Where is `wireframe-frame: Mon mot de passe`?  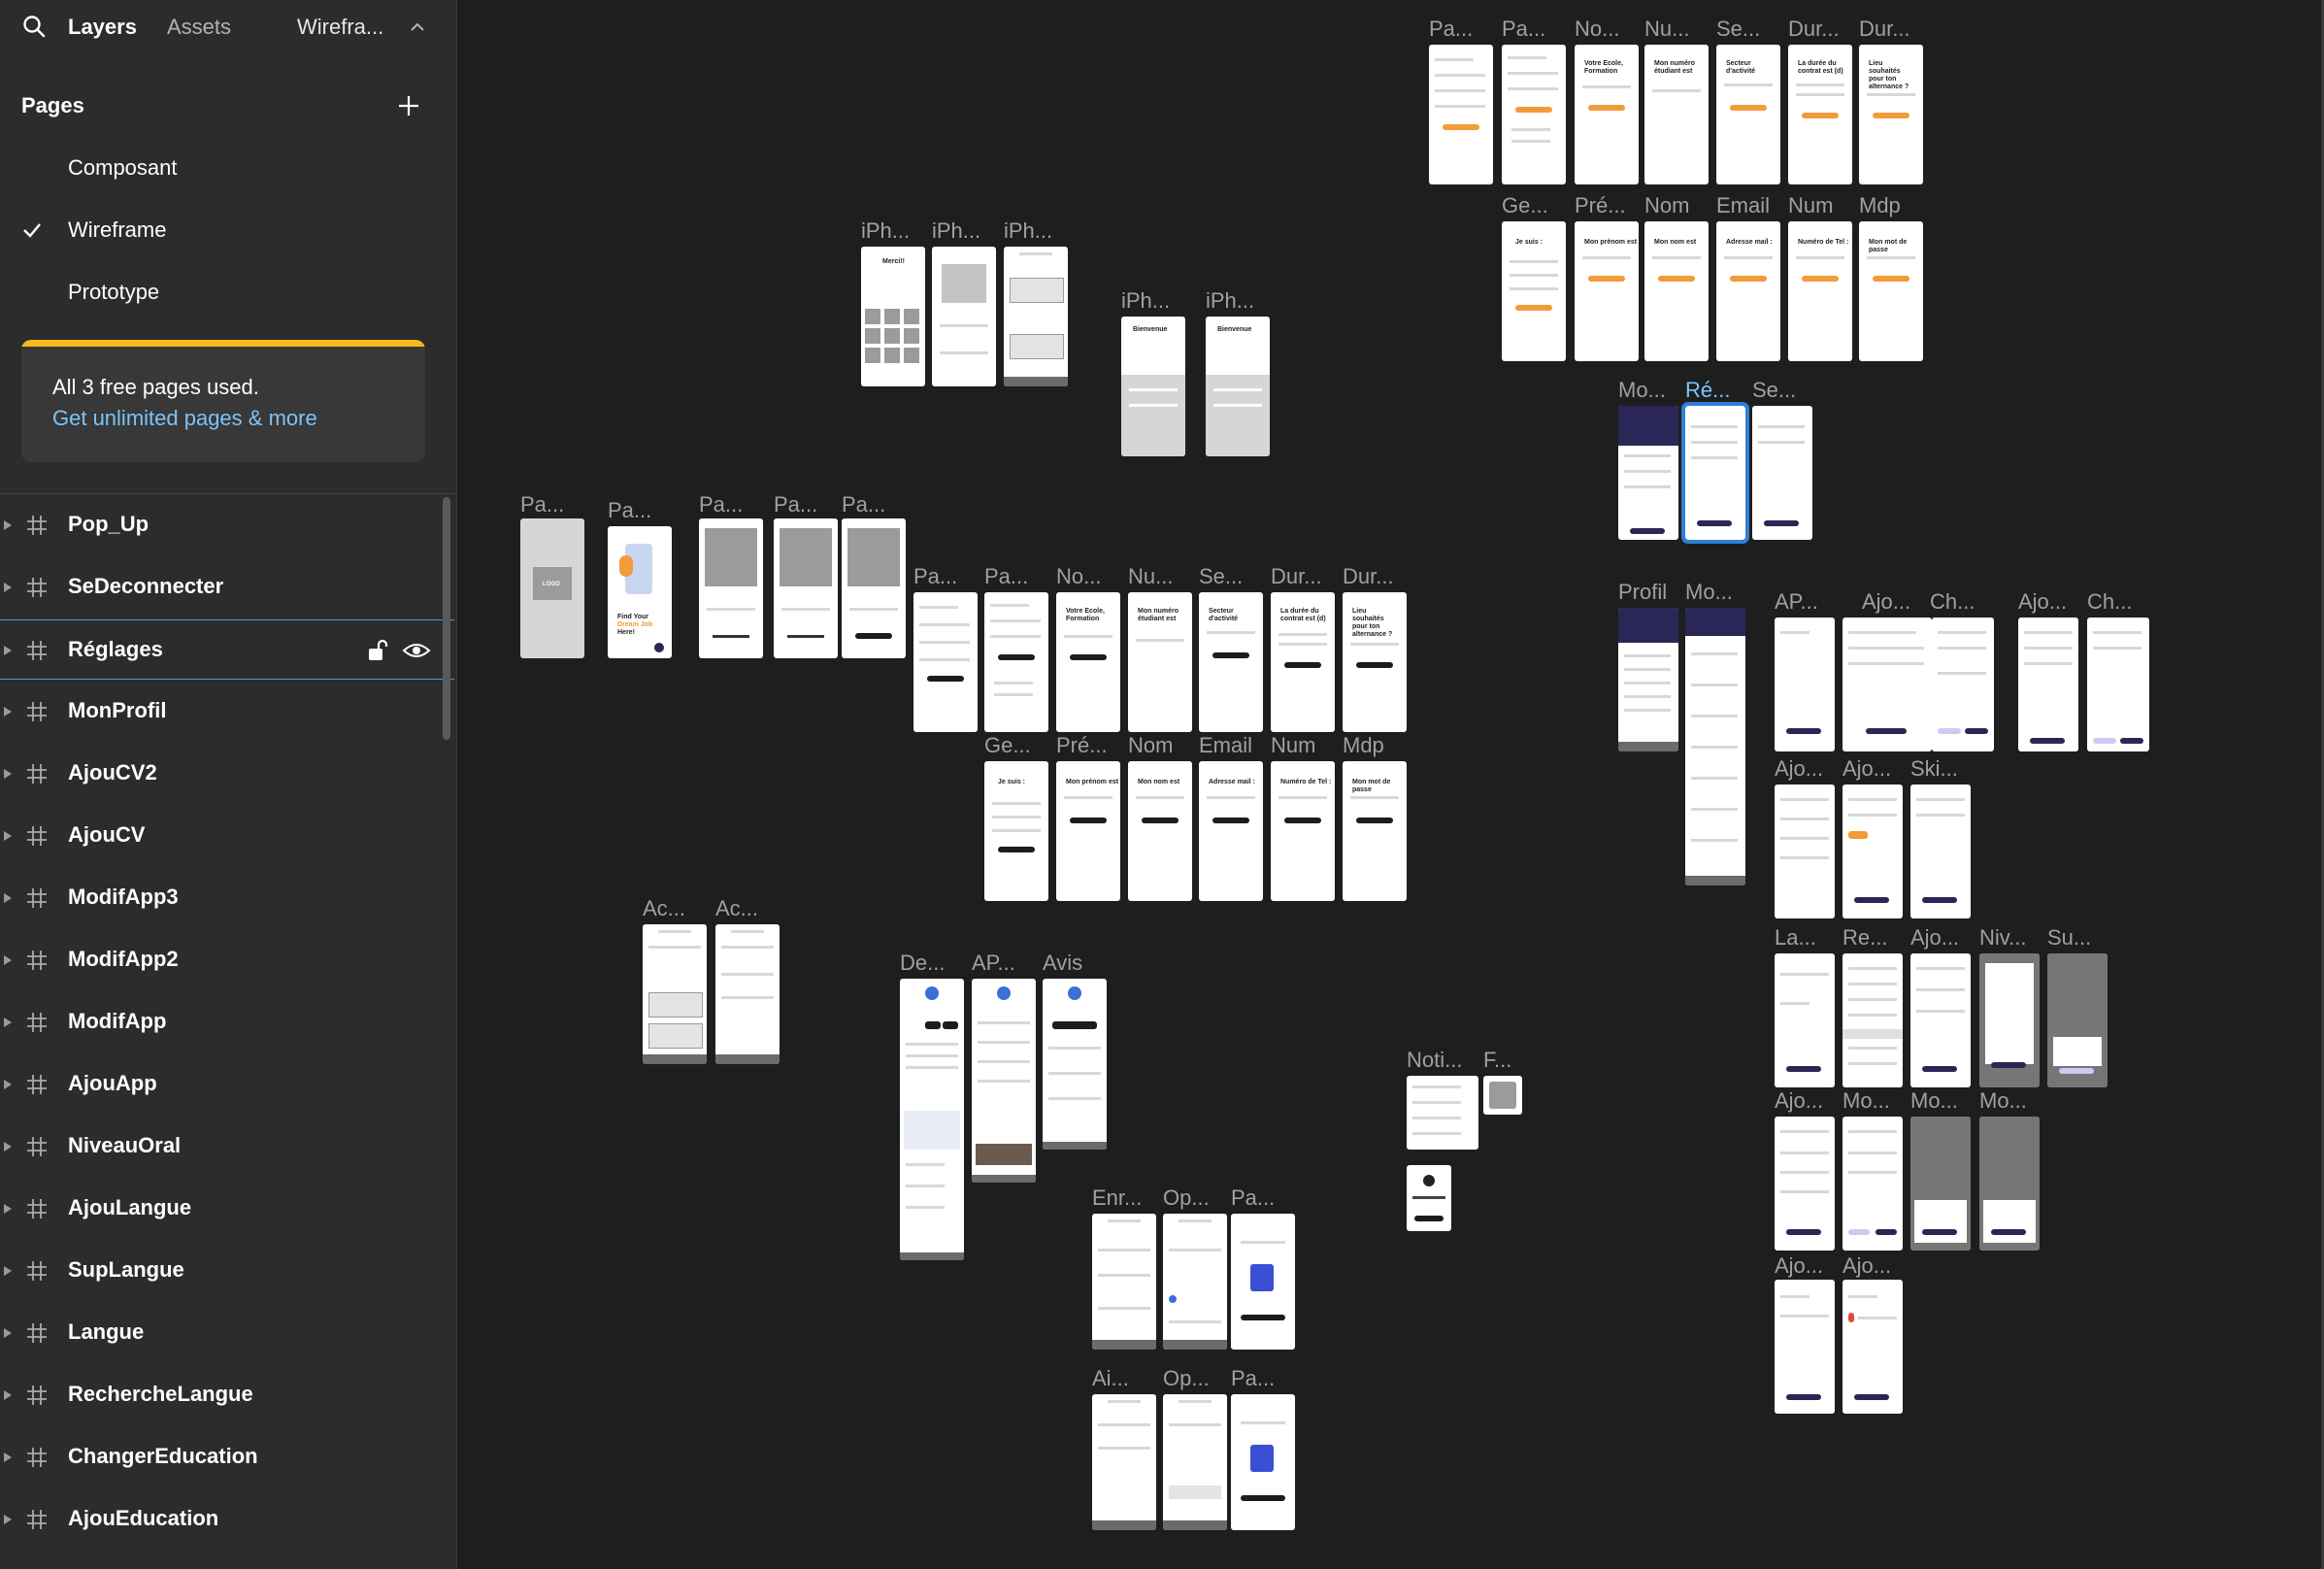 wireframe-frame: Mon mot de passe is located at coordinates (1891, 291).